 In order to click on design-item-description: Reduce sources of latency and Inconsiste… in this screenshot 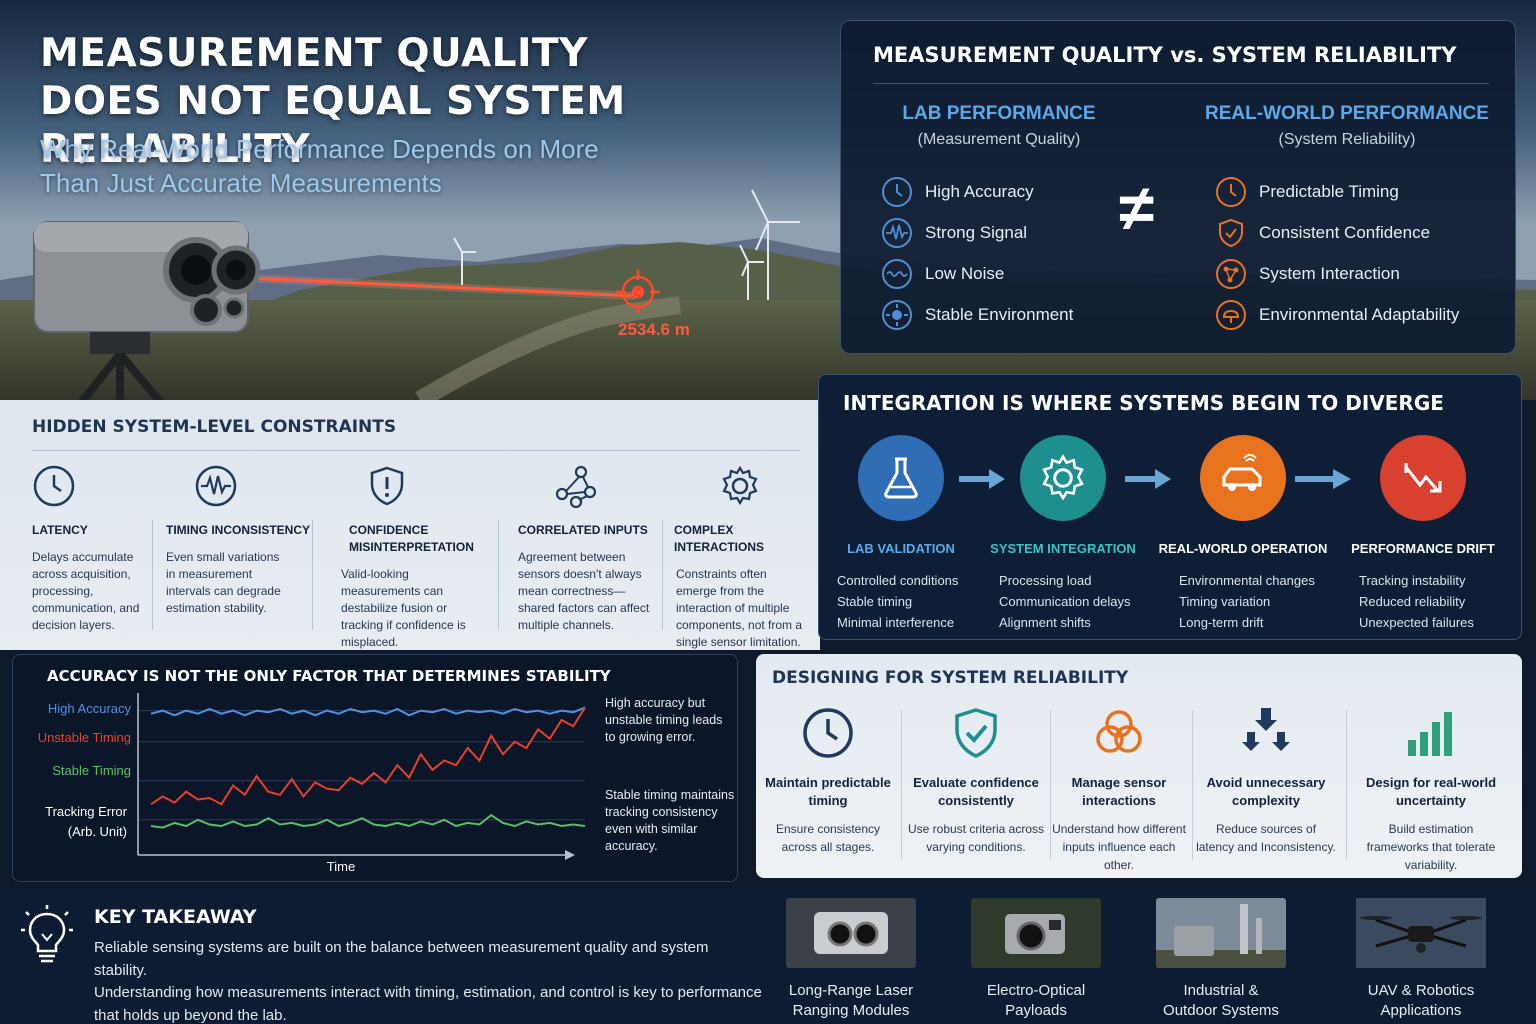, I will do `click(1266, 838)`.